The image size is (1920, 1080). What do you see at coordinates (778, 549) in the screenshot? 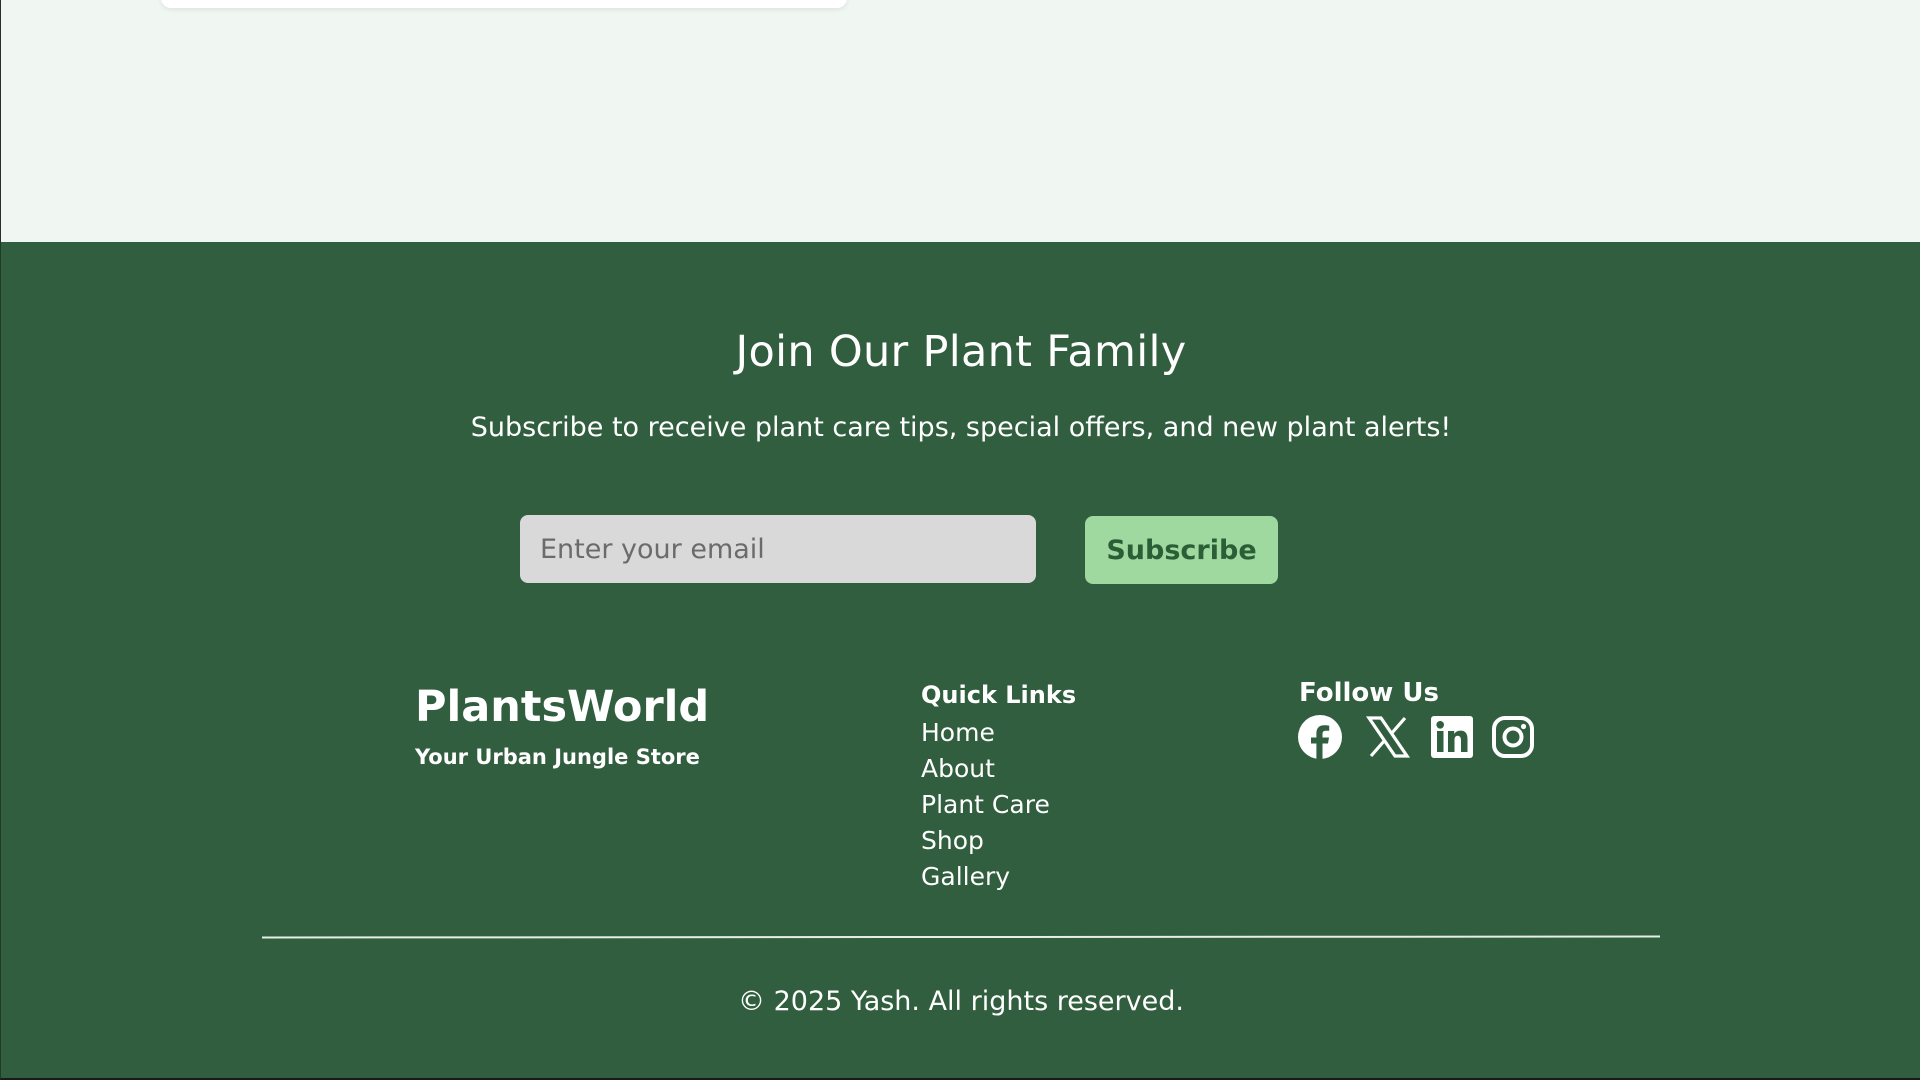
I see `email-input` at bounding box center [778, 549].